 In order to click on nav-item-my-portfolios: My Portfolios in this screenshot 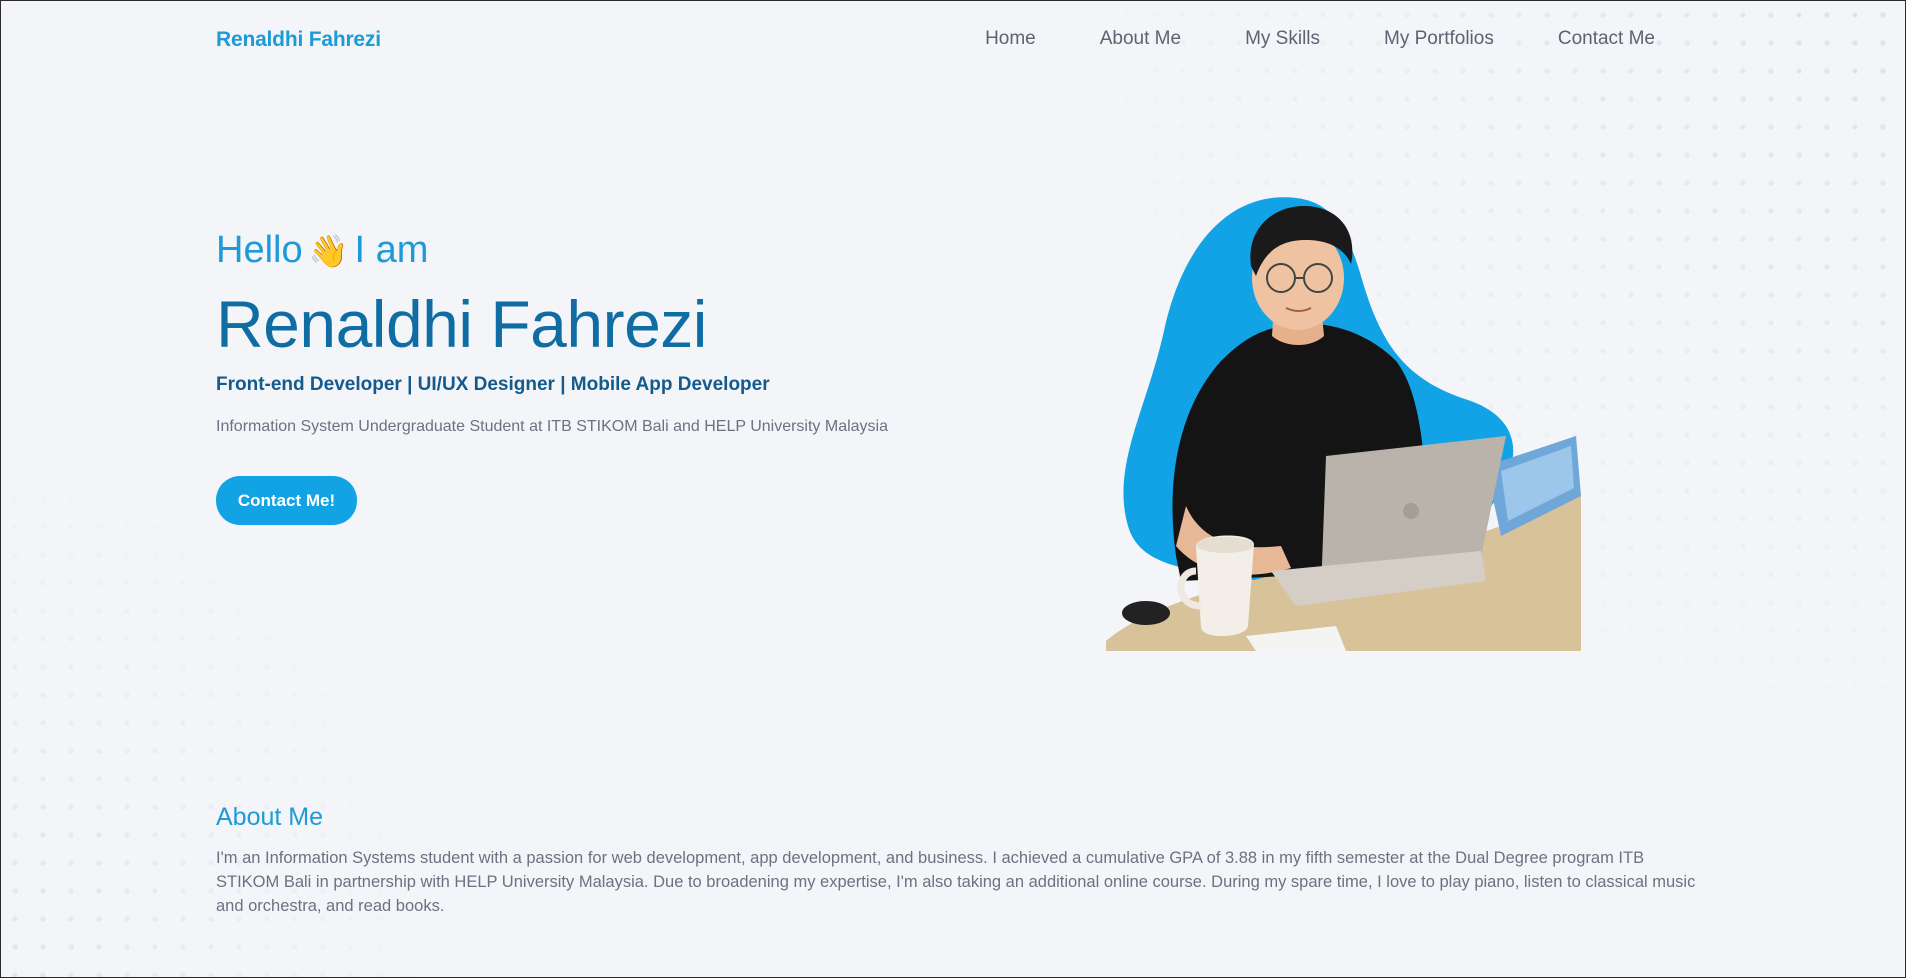, I will do `click(1439, 39)`.